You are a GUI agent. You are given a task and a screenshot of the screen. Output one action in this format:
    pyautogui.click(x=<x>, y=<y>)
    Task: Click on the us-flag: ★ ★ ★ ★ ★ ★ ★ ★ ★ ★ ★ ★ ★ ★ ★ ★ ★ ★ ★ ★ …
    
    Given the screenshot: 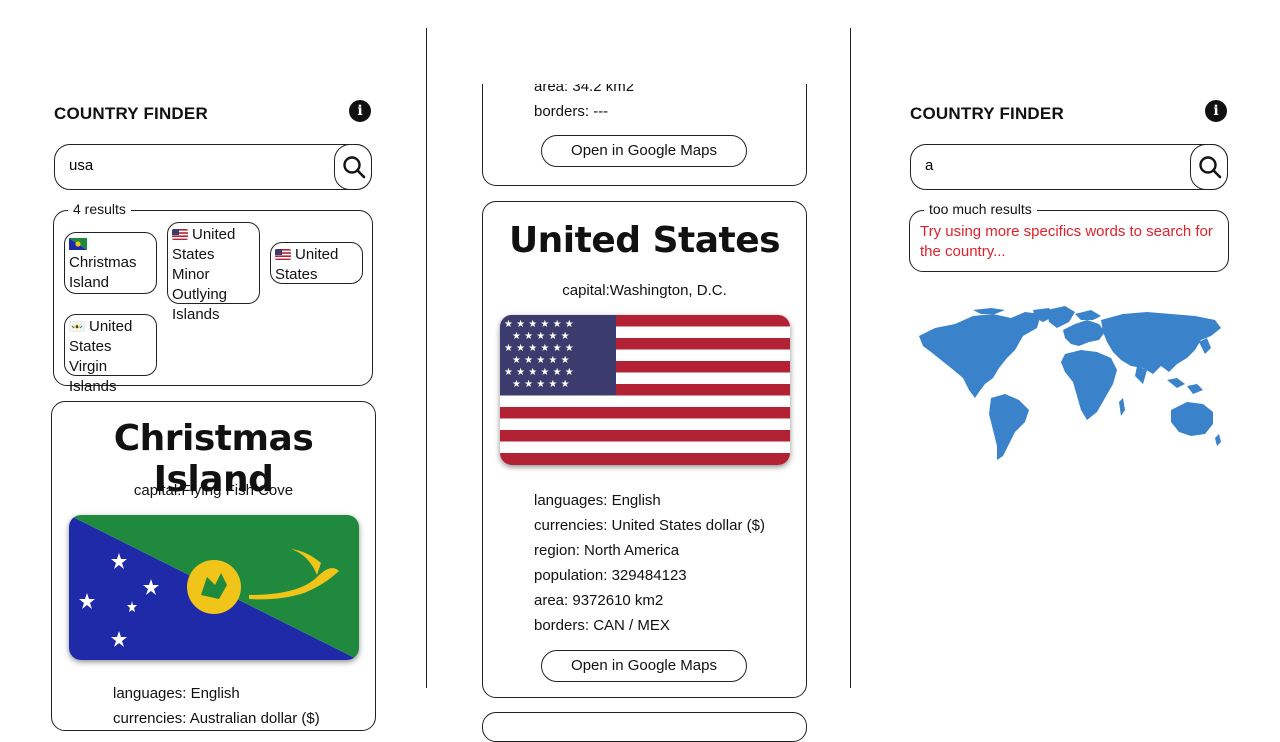 What is the action you would take?
    pyautogui.click(x=645, y=390)
    